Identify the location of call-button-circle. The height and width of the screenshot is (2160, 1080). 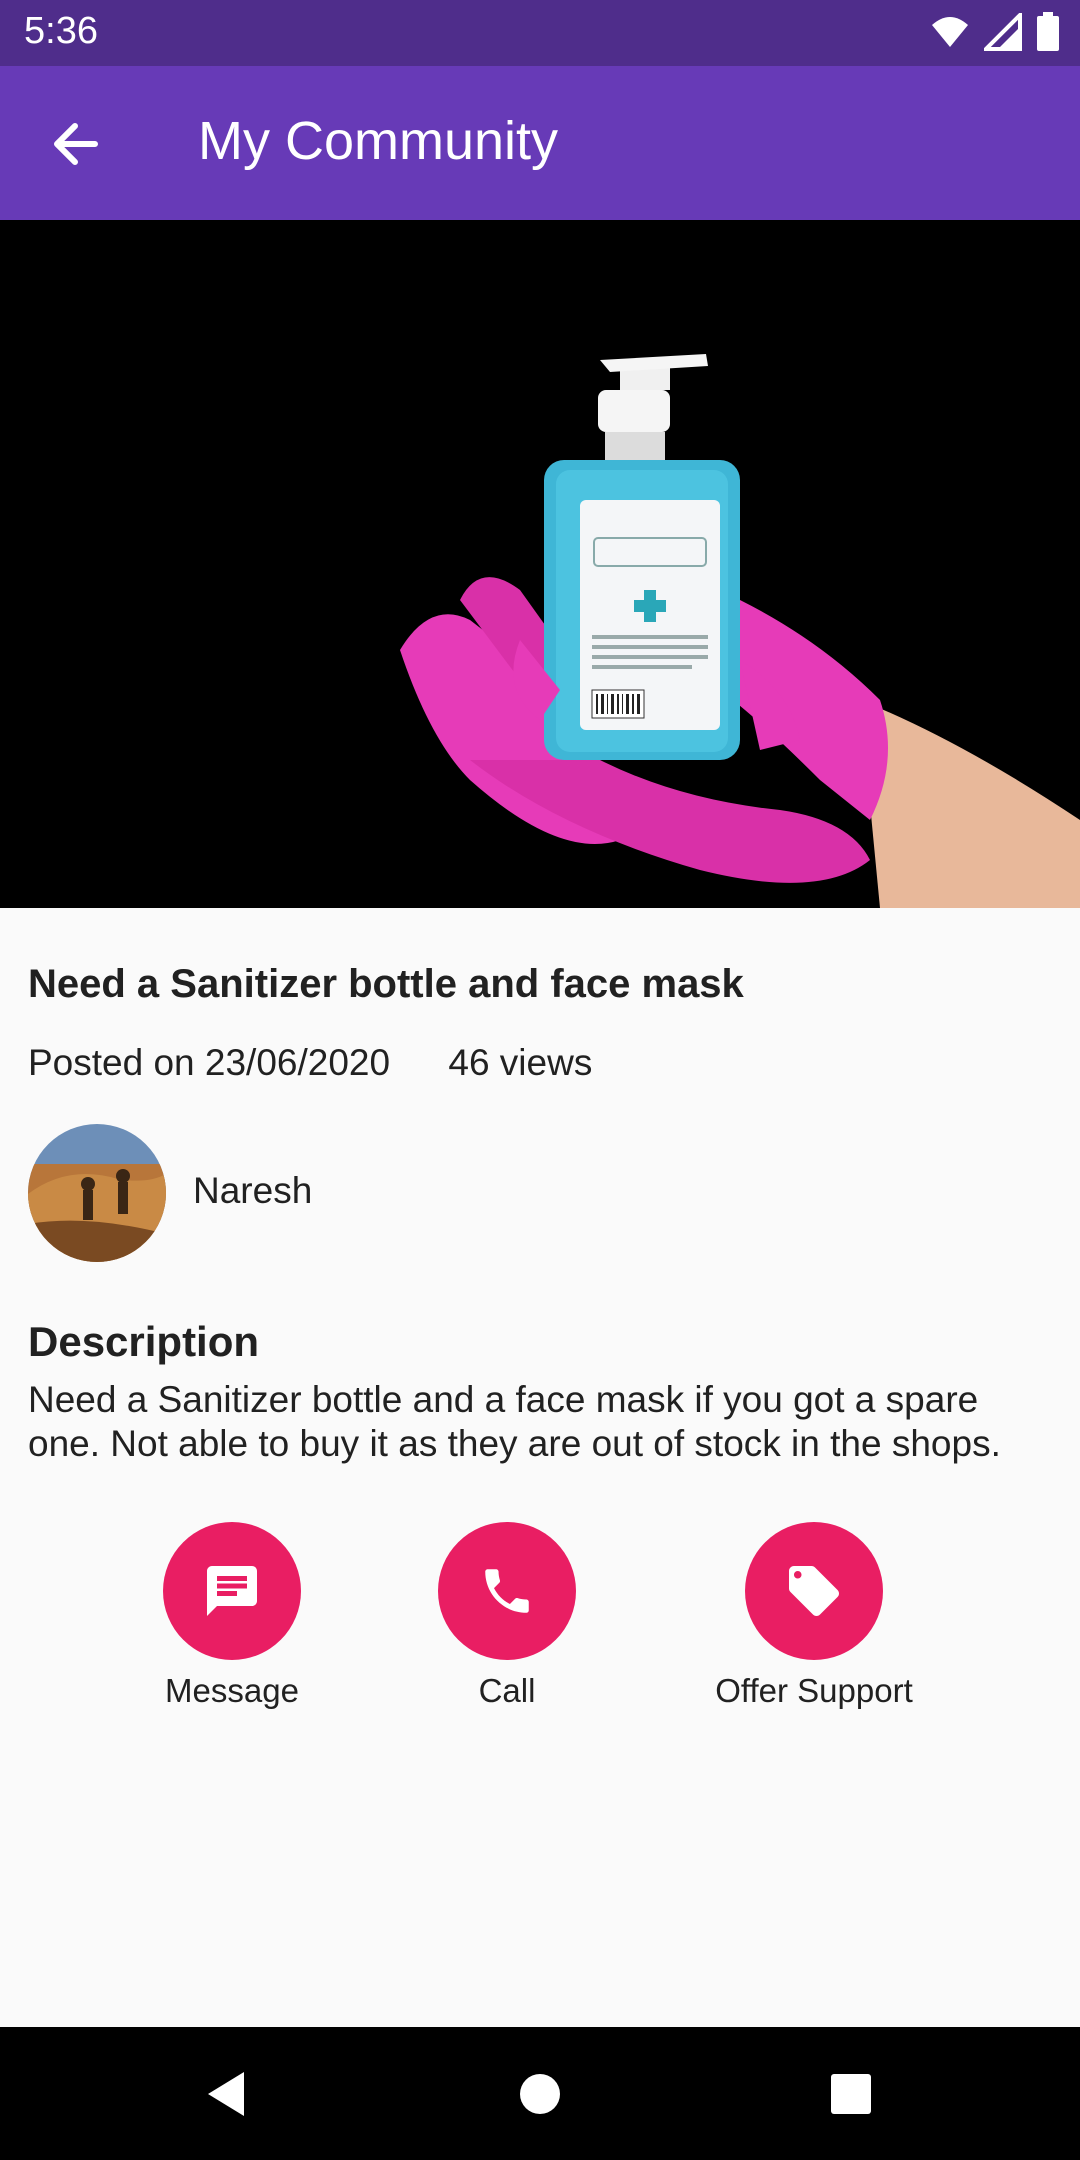
(507, 1591).